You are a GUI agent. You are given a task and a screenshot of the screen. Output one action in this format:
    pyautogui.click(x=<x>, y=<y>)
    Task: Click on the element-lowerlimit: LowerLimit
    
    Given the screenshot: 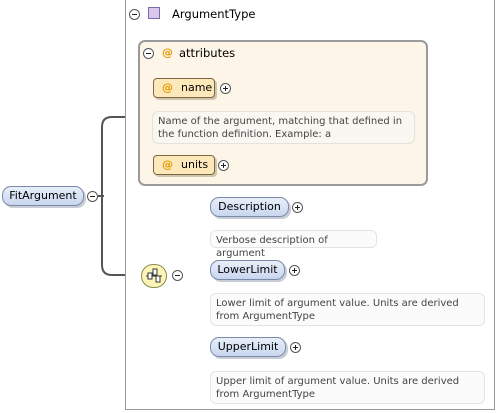 What is the action you would take?
    pyautogui.click(x=247, y=270)
    